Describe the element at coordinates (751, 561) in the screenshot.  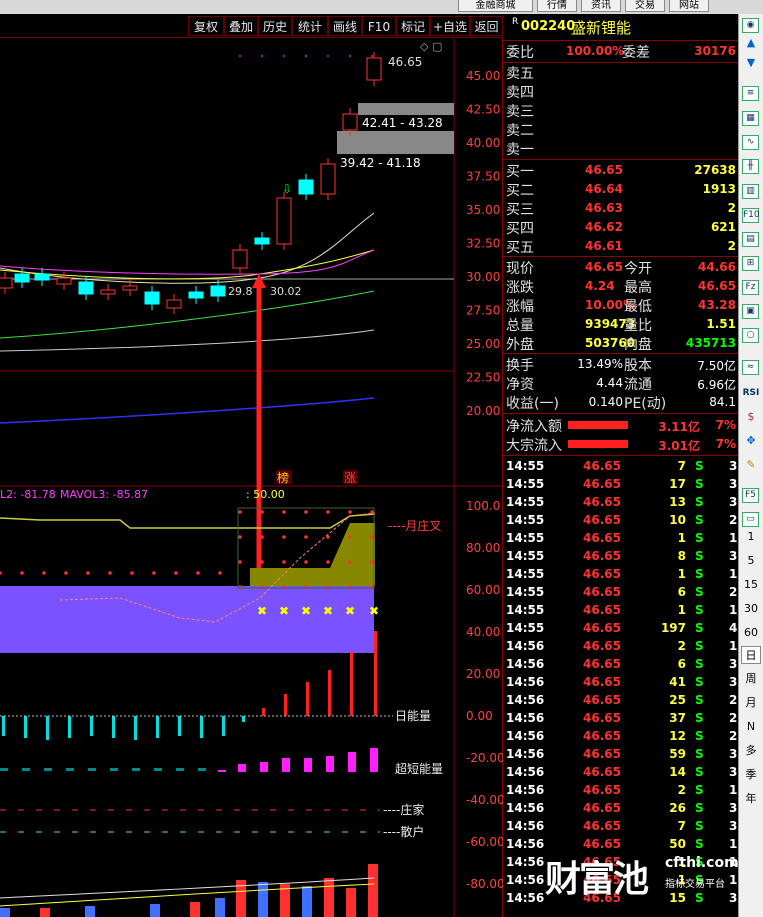
I see `period-5m: 5` at that location.